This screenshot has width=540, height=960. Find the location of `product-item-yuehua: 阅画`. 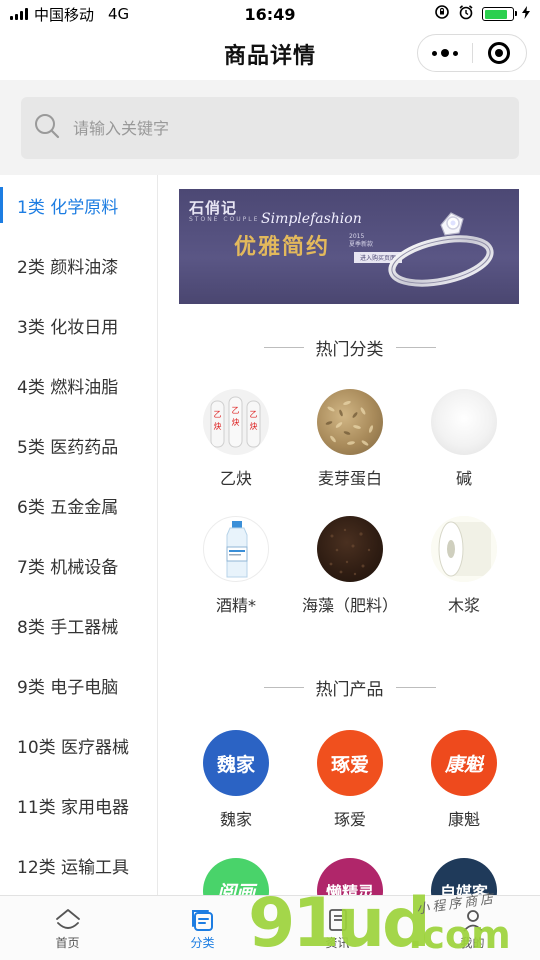

product-item-yuehua: 阅画 is located at coordinates (236, 876).